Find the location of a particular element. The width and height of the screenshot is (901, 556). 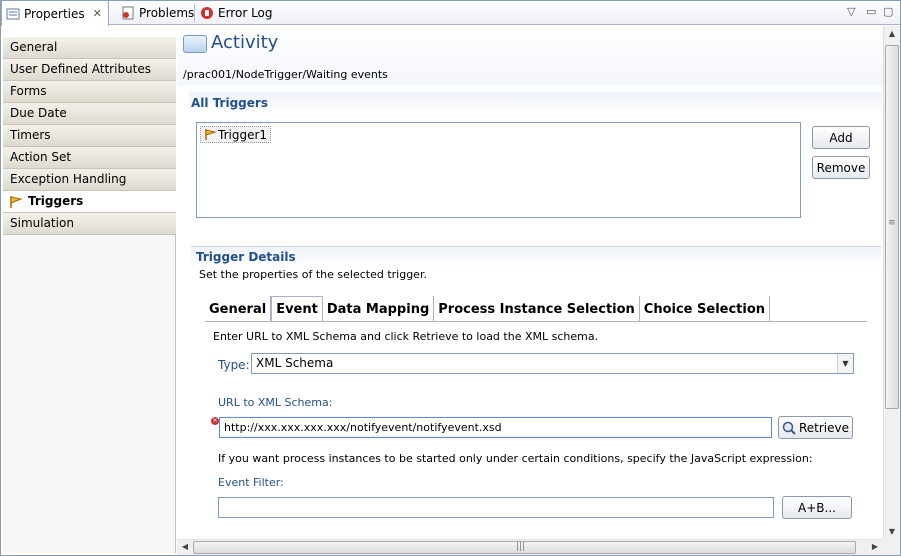

category-simulation: Simulation is located at coordinates (89, 224).